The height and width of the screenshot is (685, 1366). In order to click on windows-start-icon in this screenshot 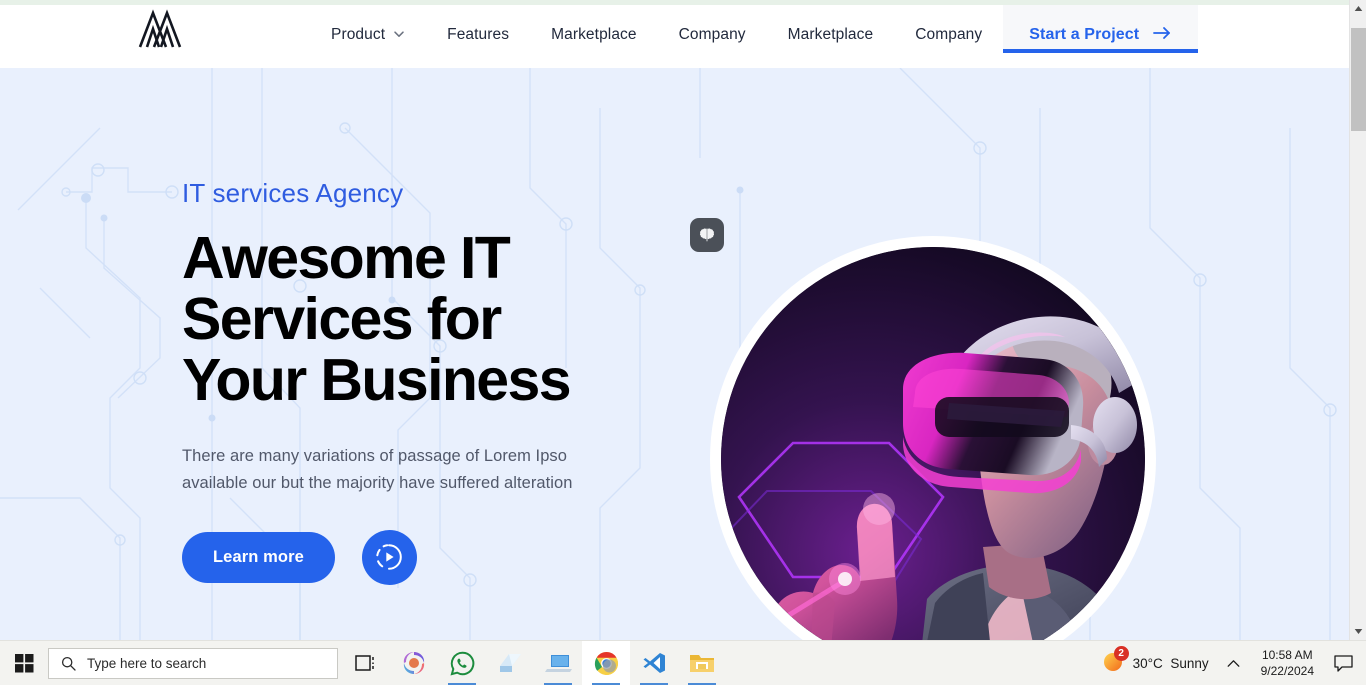, I will do `click(24, 663)`.